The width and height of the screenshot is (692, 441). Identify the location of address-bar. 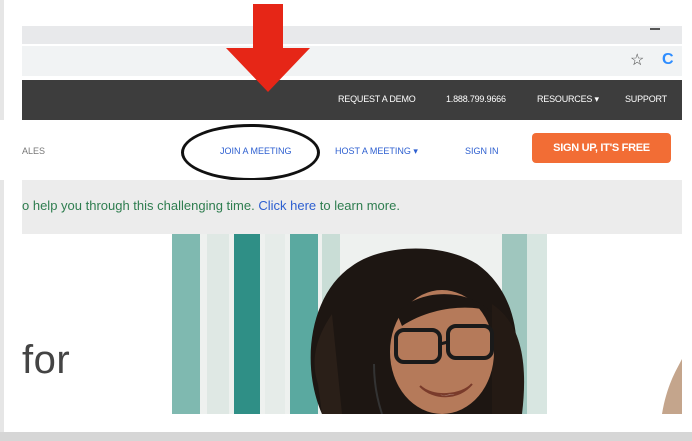
(352, 61).